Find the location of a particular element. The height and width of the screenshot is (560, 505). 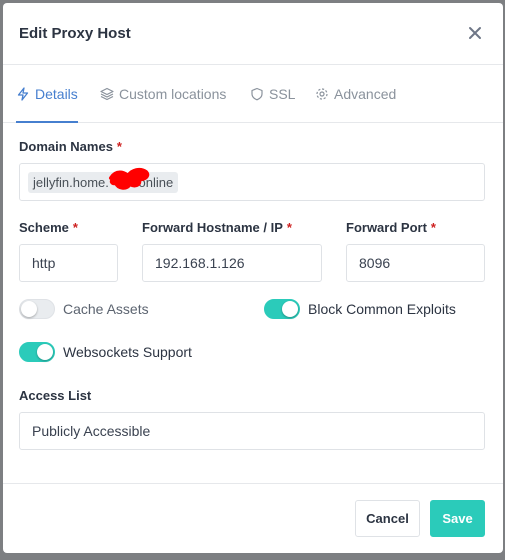

tab-details: Details is located at coordinates (47, 94).